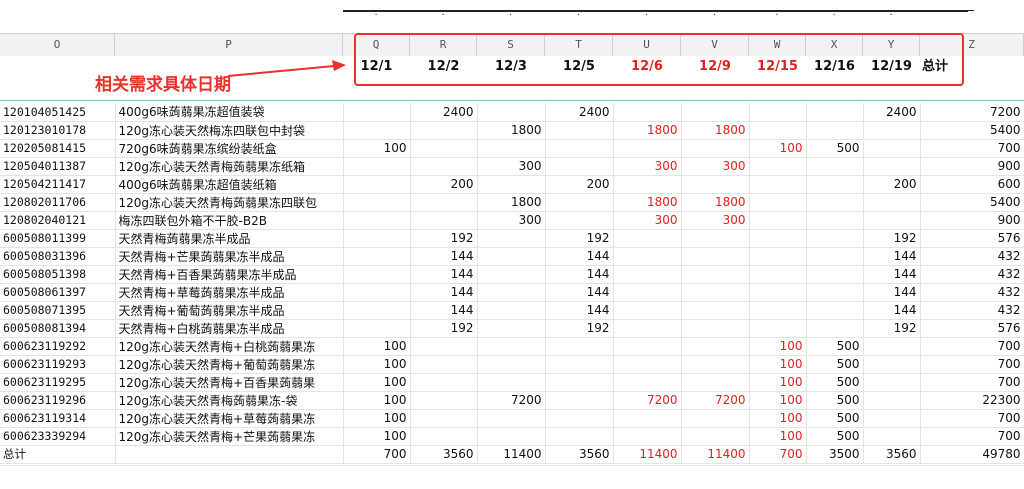  Describe the element at coordinates (58, 310) in the screenshot. I see `cell-code: 600508071395` at that location.